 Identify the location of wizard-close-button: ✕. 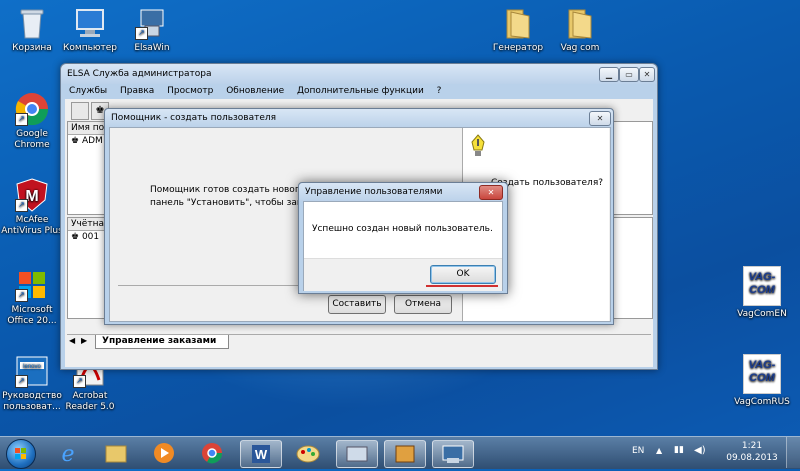
(600, 118).